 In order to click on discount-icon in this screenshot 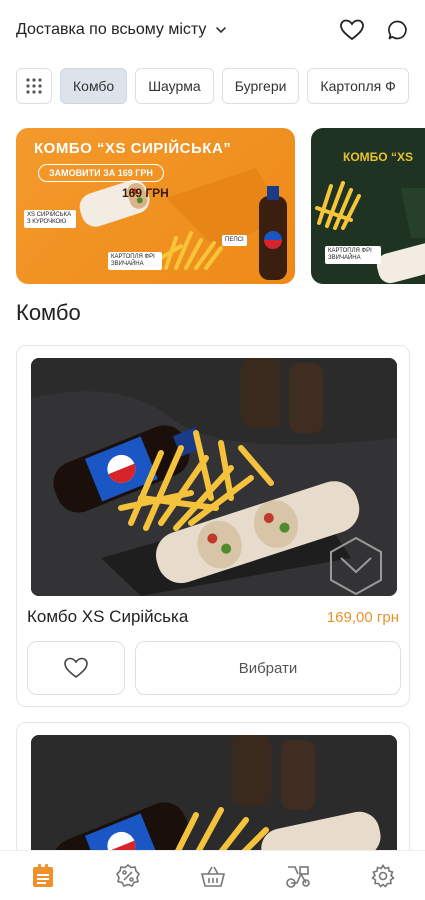, I will do `click(127, 875)`.